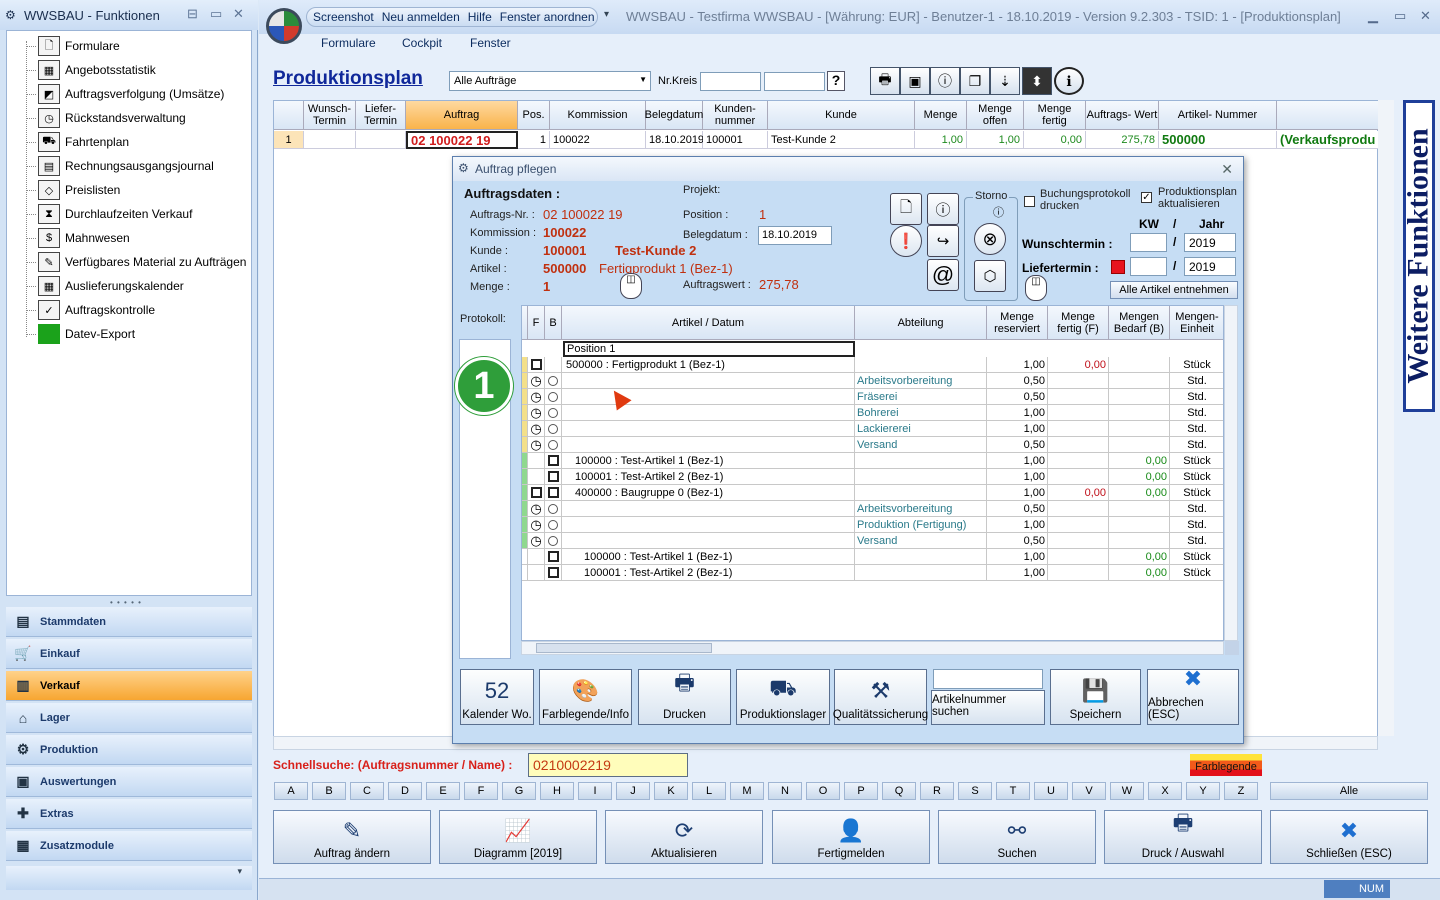 The image size is (1440, 900). What do you see at coordinates (109, 214) in the screenshot?
I see `tree-item: ⧗ Durchlaufzeiten Verkauf` at bounding box center [109, 214].